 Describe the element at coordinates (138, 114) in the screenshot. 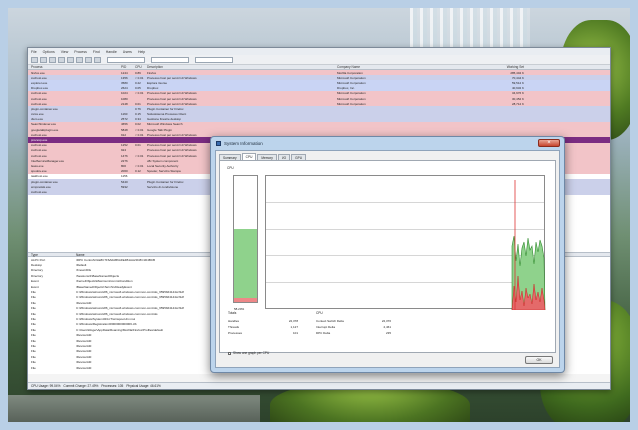

I see `process-cpu: 0.15` at that location.